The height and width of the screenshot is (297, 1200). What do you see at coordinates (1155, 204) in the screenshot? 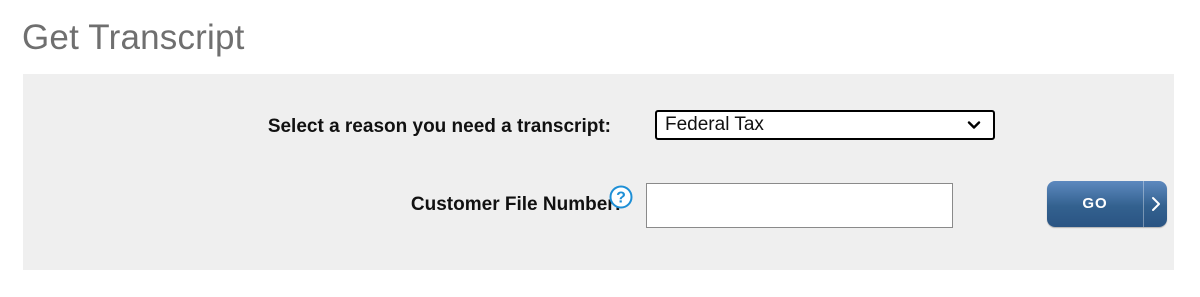
I see `chevron-right-icon` at bounding box center [1155, 204].